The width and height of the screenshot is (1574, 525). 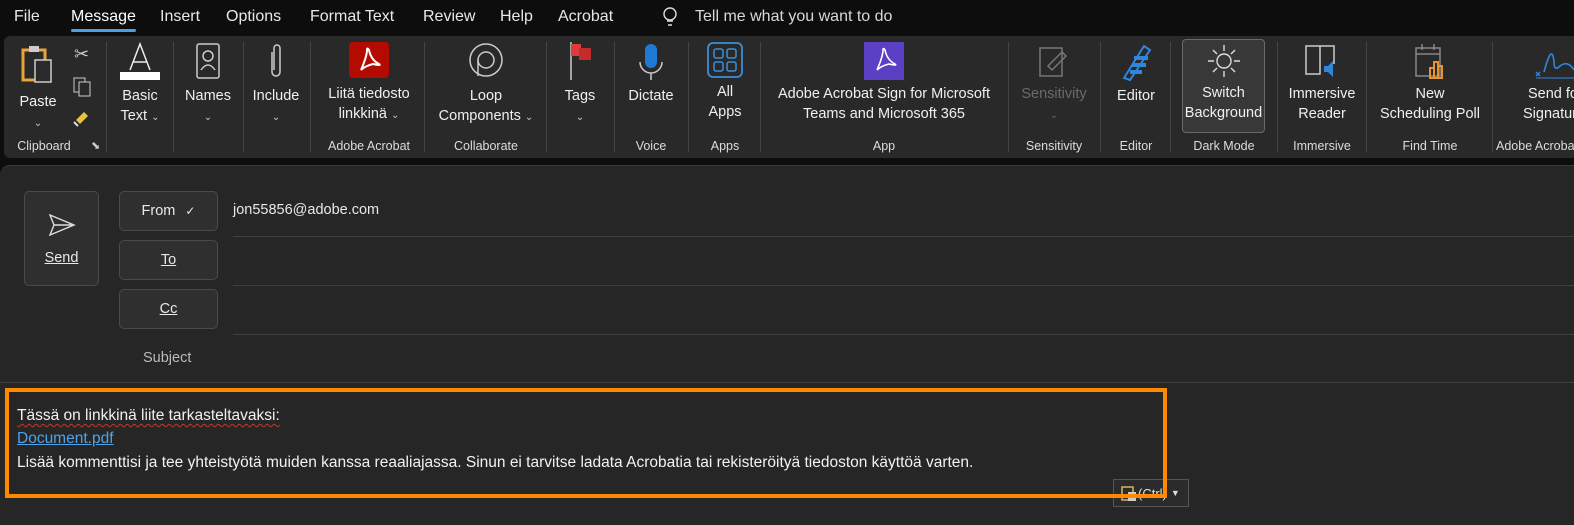 What do you see at coordinates (884, 61) in the screenshot?
I see `acrobat-sign-icon` at bounding box center [884, 61].